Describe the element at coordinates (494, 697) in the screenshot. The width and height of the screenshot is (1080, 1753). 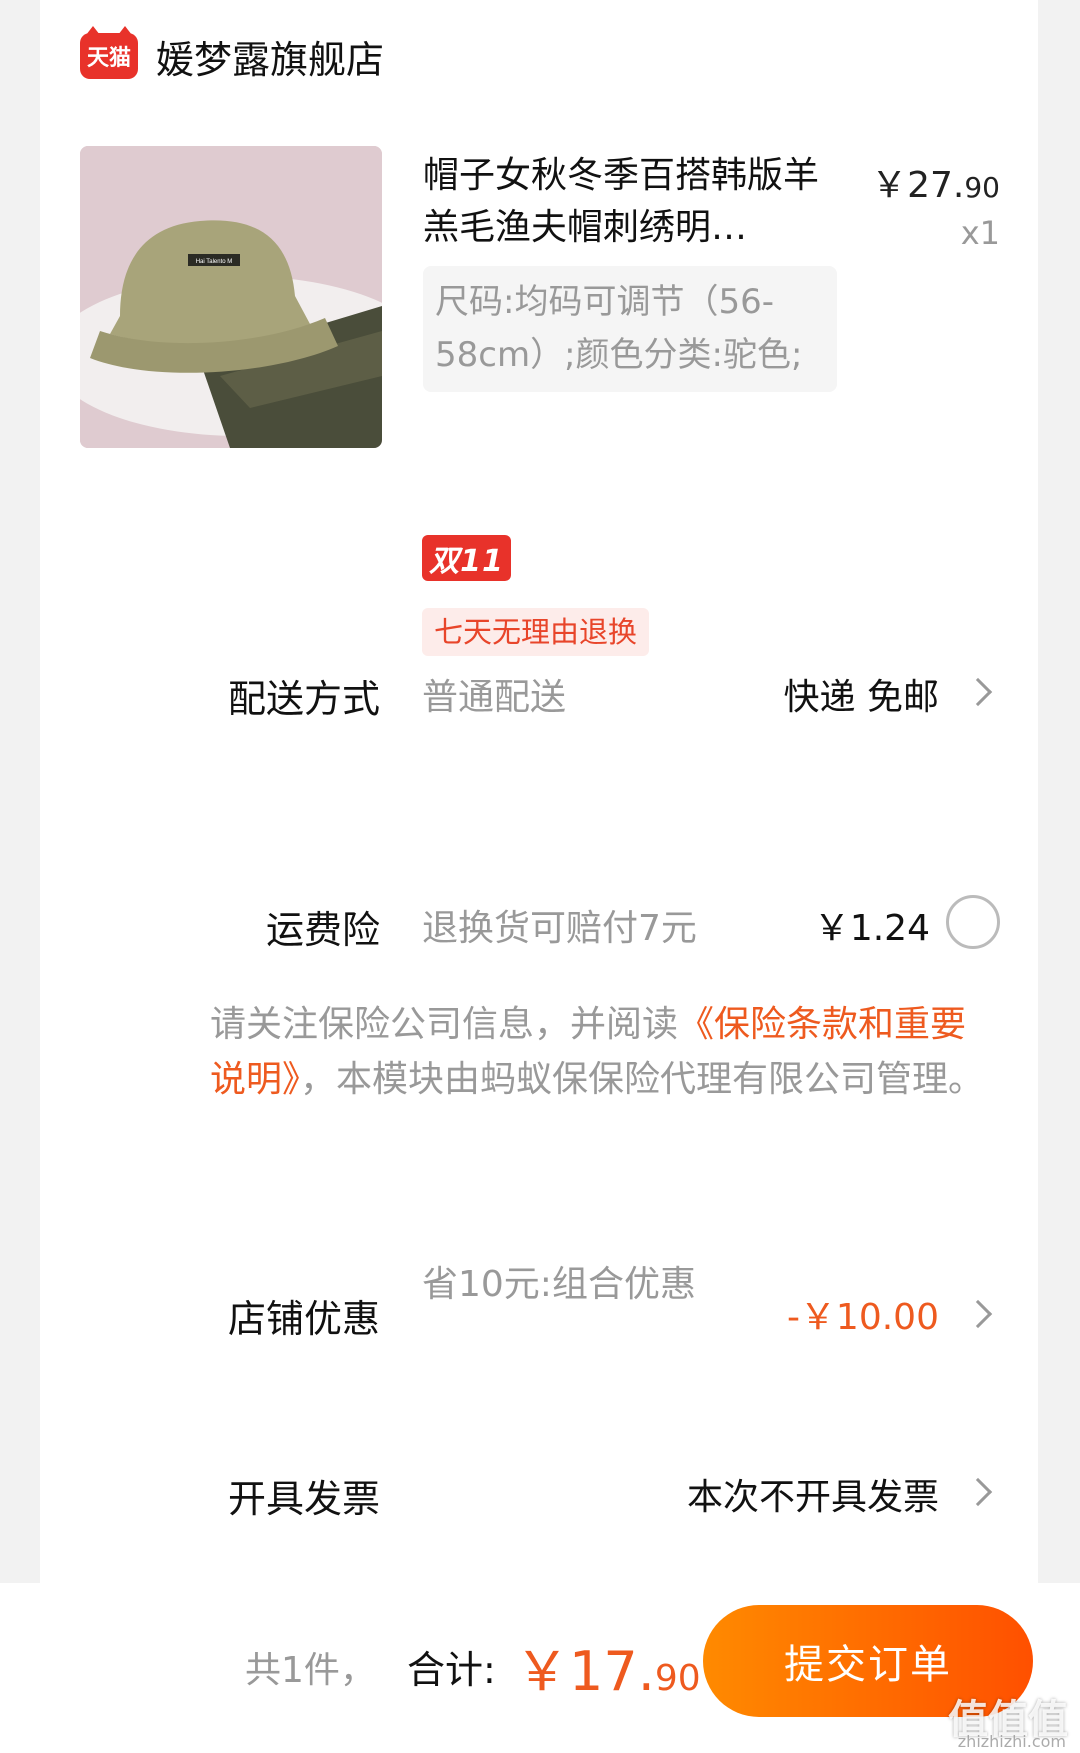
I see `delivery-desc: 普通配送` at that location.